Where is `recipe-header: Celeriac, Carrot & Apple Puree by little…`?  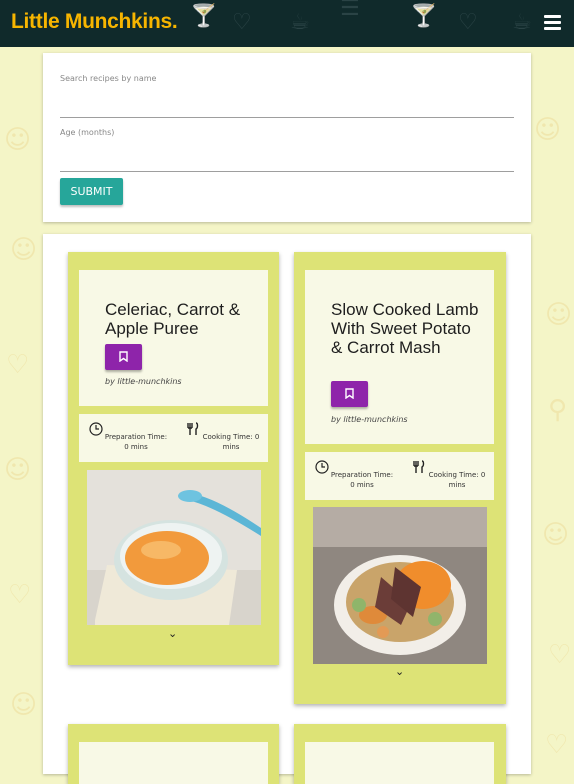
recipe-header: Celeriac, Carrot & Apple Puree by little… is located at coordinates (173, 338).